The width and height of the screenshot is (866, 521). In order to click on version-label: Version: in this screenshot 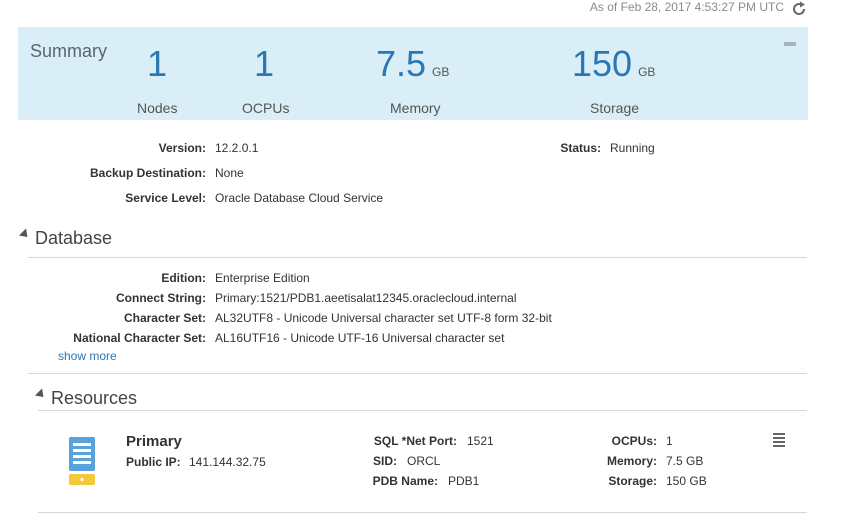, I will do `click(182, 148)`.